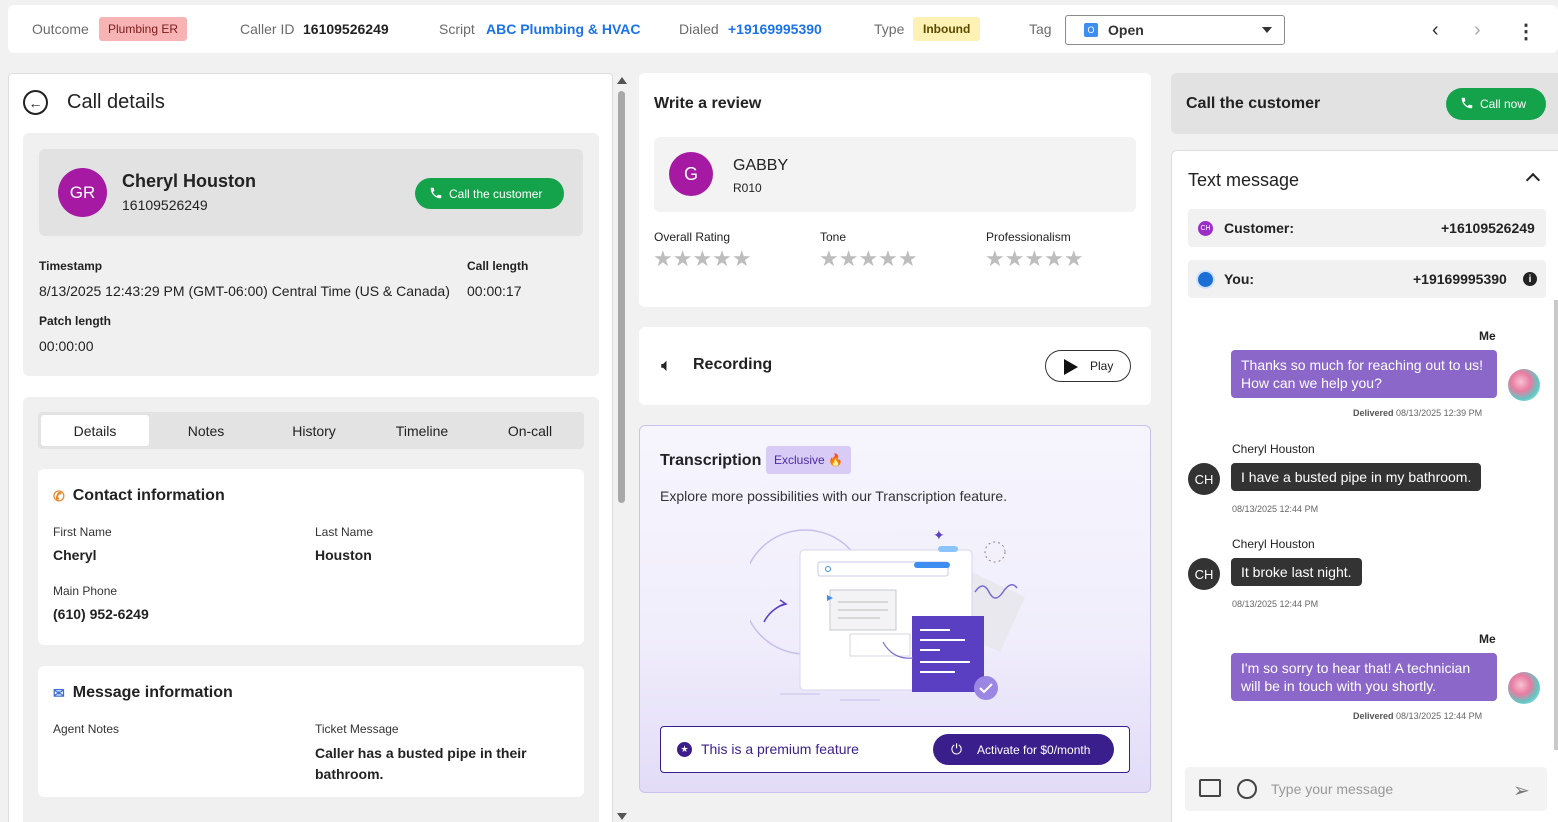  What do you see at coordinates (71, 266) in the screenshot?
I see `timestamp-label: Timestamp` at bounding box center [71, 266].